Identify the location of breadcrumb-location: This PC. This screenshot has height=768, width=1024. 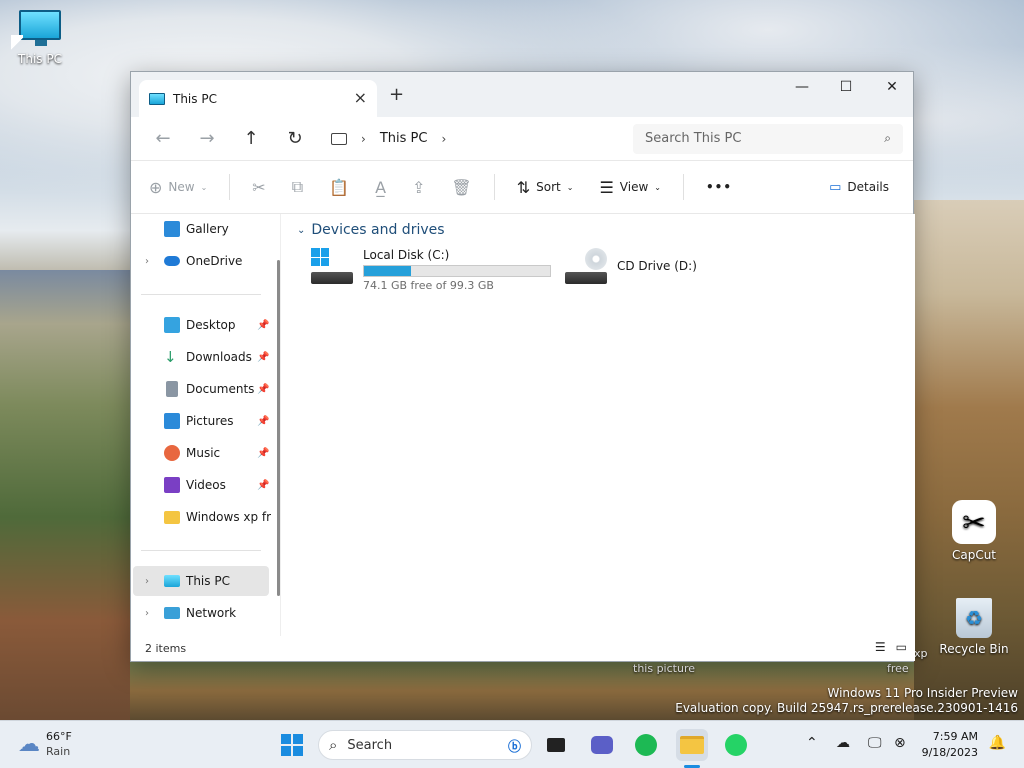
(404, 138).